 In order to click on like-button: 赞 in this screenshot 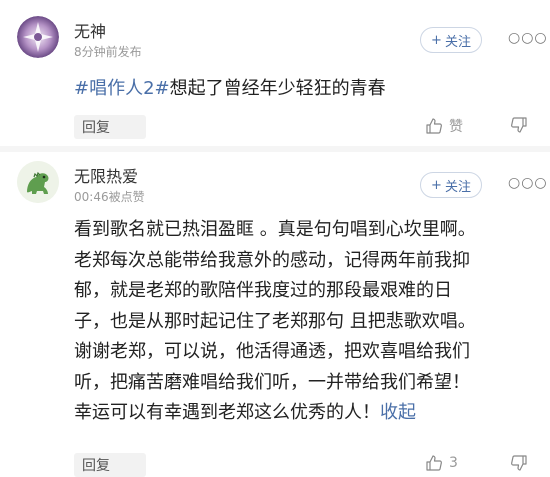, I will do `click(444, 126)`.